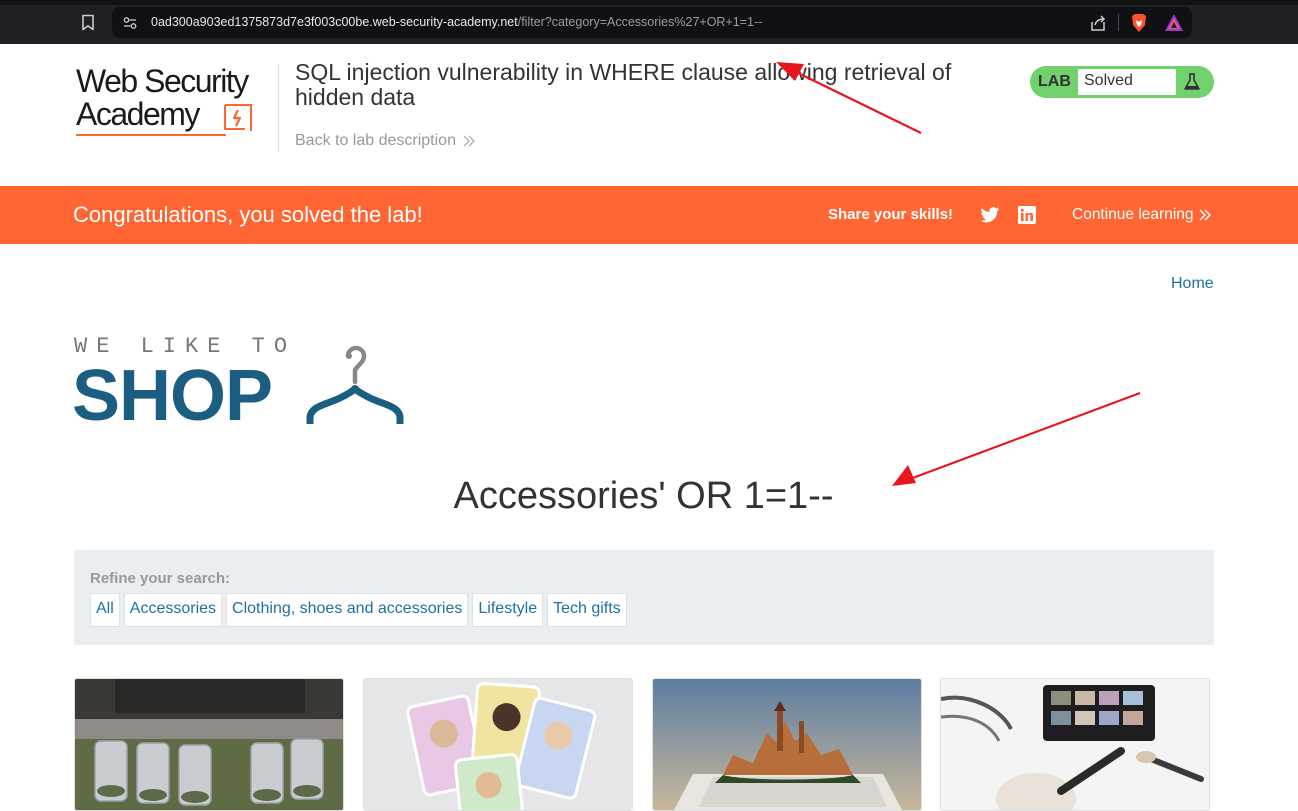 The width and height of the screenshot is (1298, 811). I want to click on banner-title: Congratulations, you solved the lab!, so click(248, 214).